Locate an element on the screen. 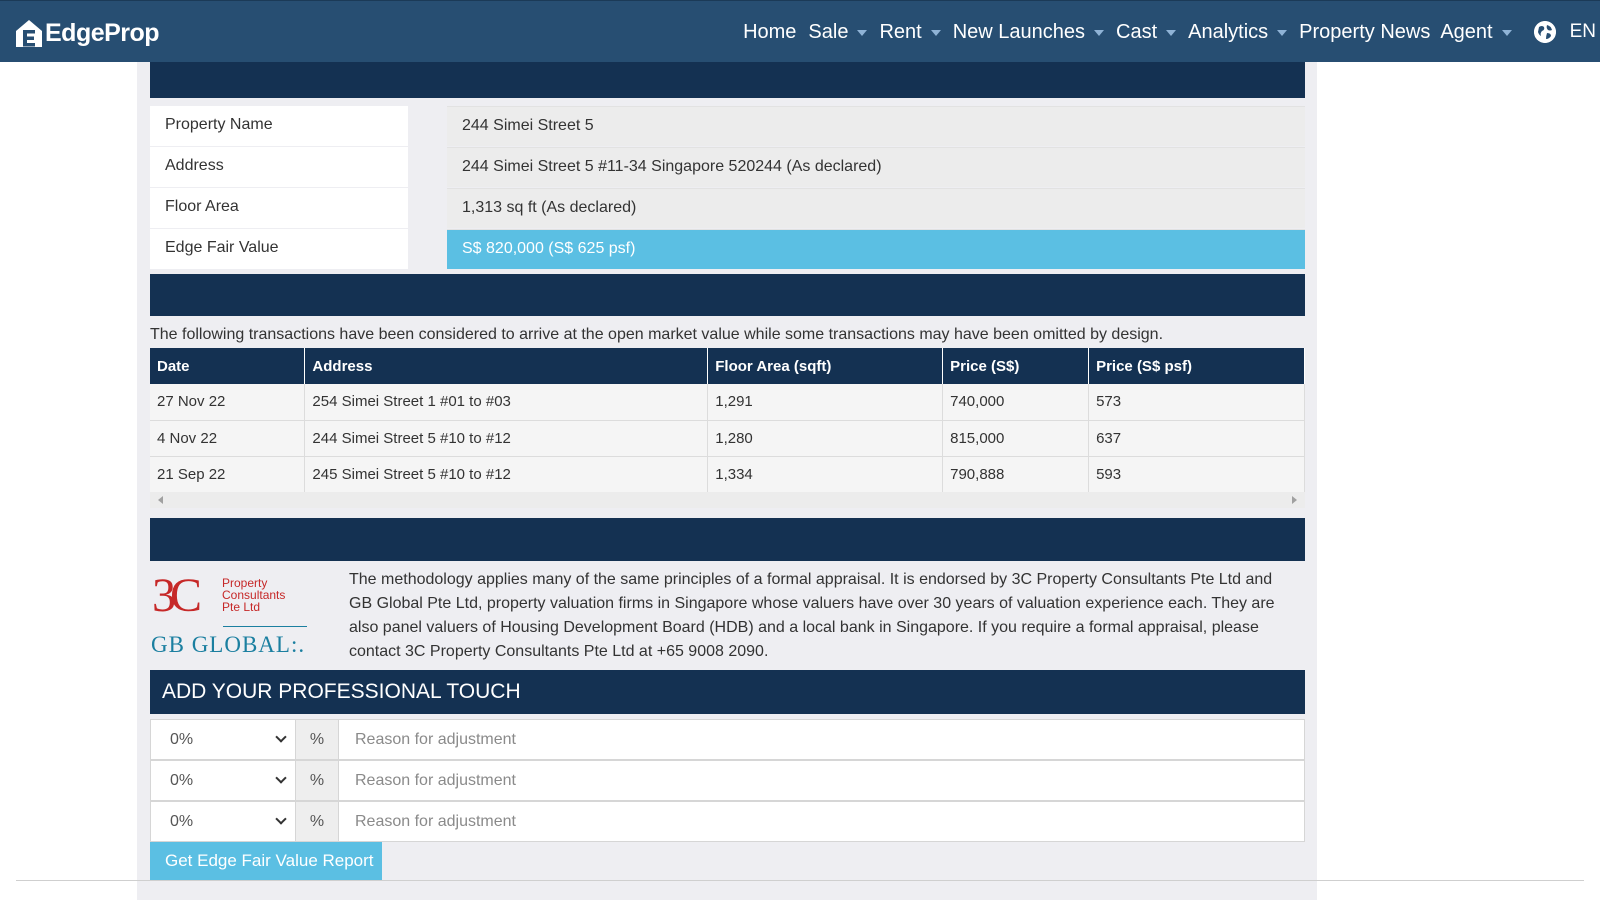 This screenshot has width=1600, height=900. nav-rent-label: Rent is located at coordinates (900, 31).